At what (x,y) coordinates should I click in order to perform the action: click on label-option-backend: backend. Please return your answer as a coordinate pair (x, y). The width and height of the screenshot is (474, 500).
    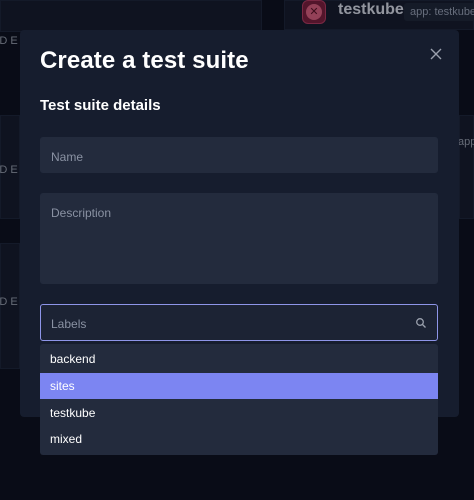
    Looking at the image, I should click on (239, 359).